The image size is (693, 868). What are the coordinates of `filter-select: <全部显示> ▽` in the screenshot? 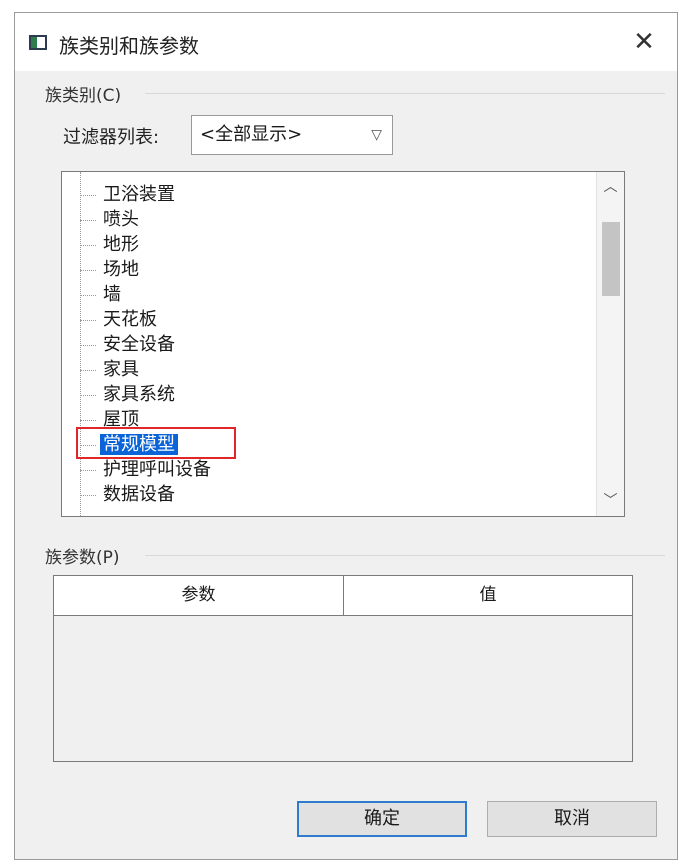 It's located at (292, 135).